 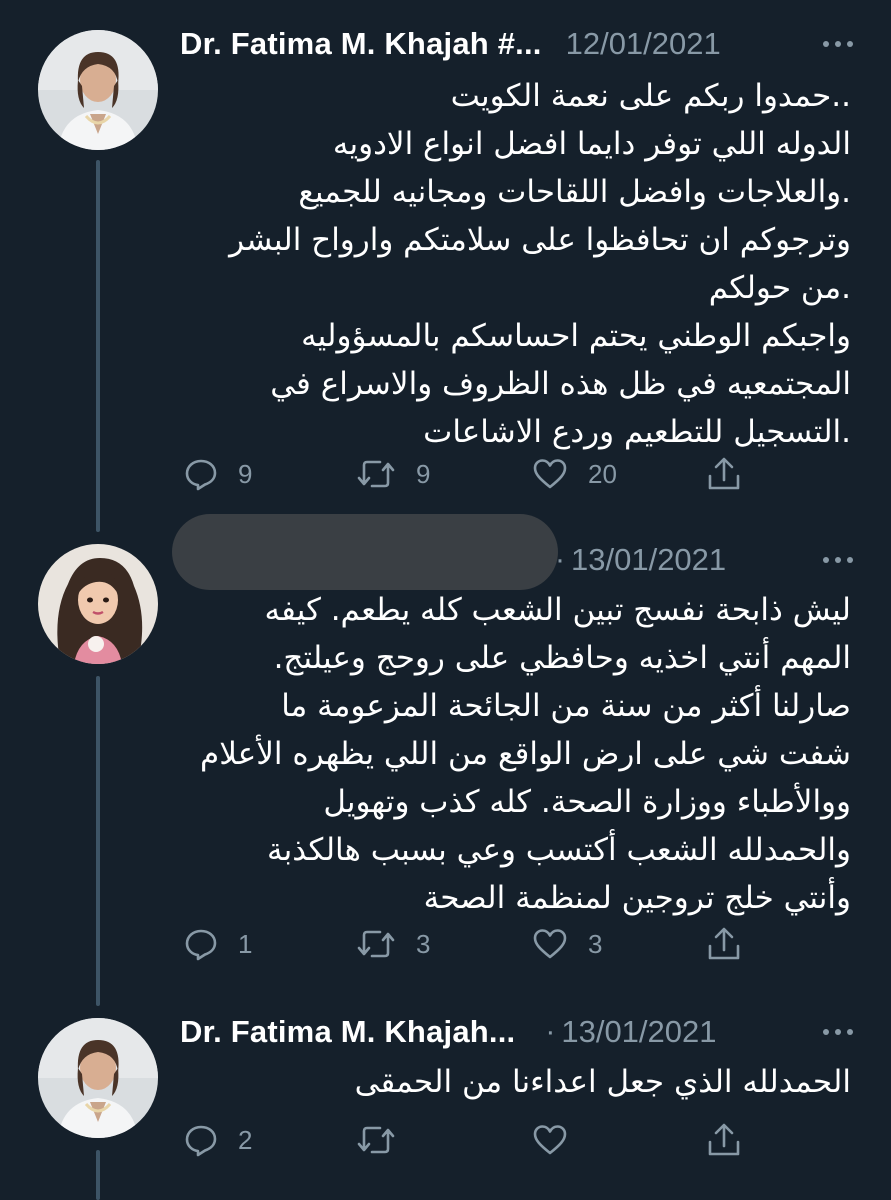 I want to click on share-icon, so click(x=724, y=1140).